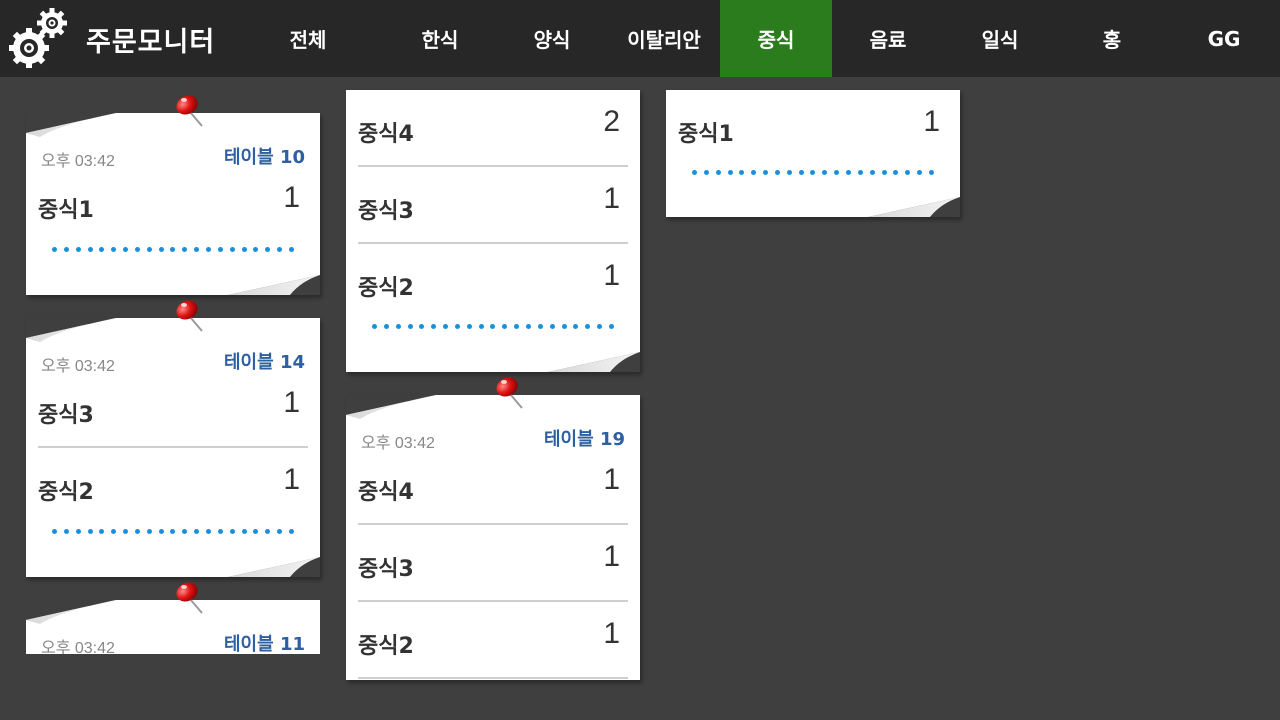 This screenshot has height=720, width=1280. I want to click on tab-drinks: 음료, so click(888, 38).